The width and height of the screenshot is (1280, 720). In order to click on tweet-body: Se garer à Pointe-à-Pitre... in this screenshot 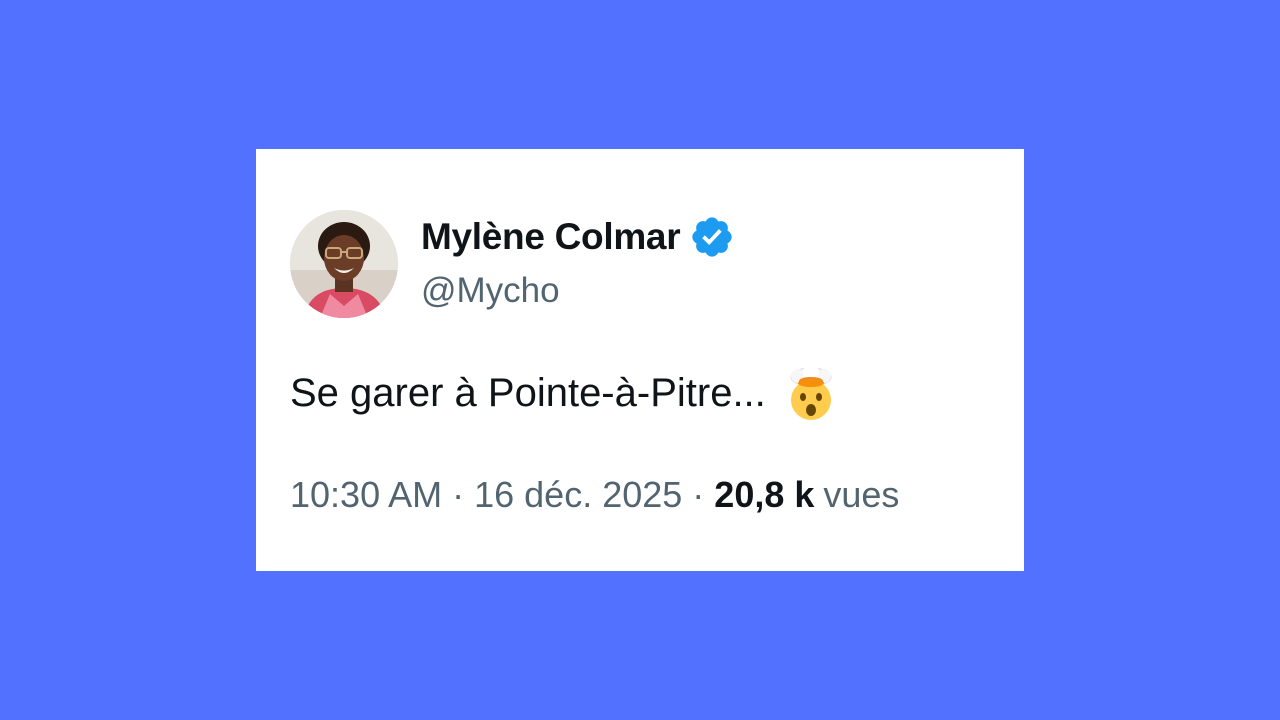, I will do `click(565, 393)`.